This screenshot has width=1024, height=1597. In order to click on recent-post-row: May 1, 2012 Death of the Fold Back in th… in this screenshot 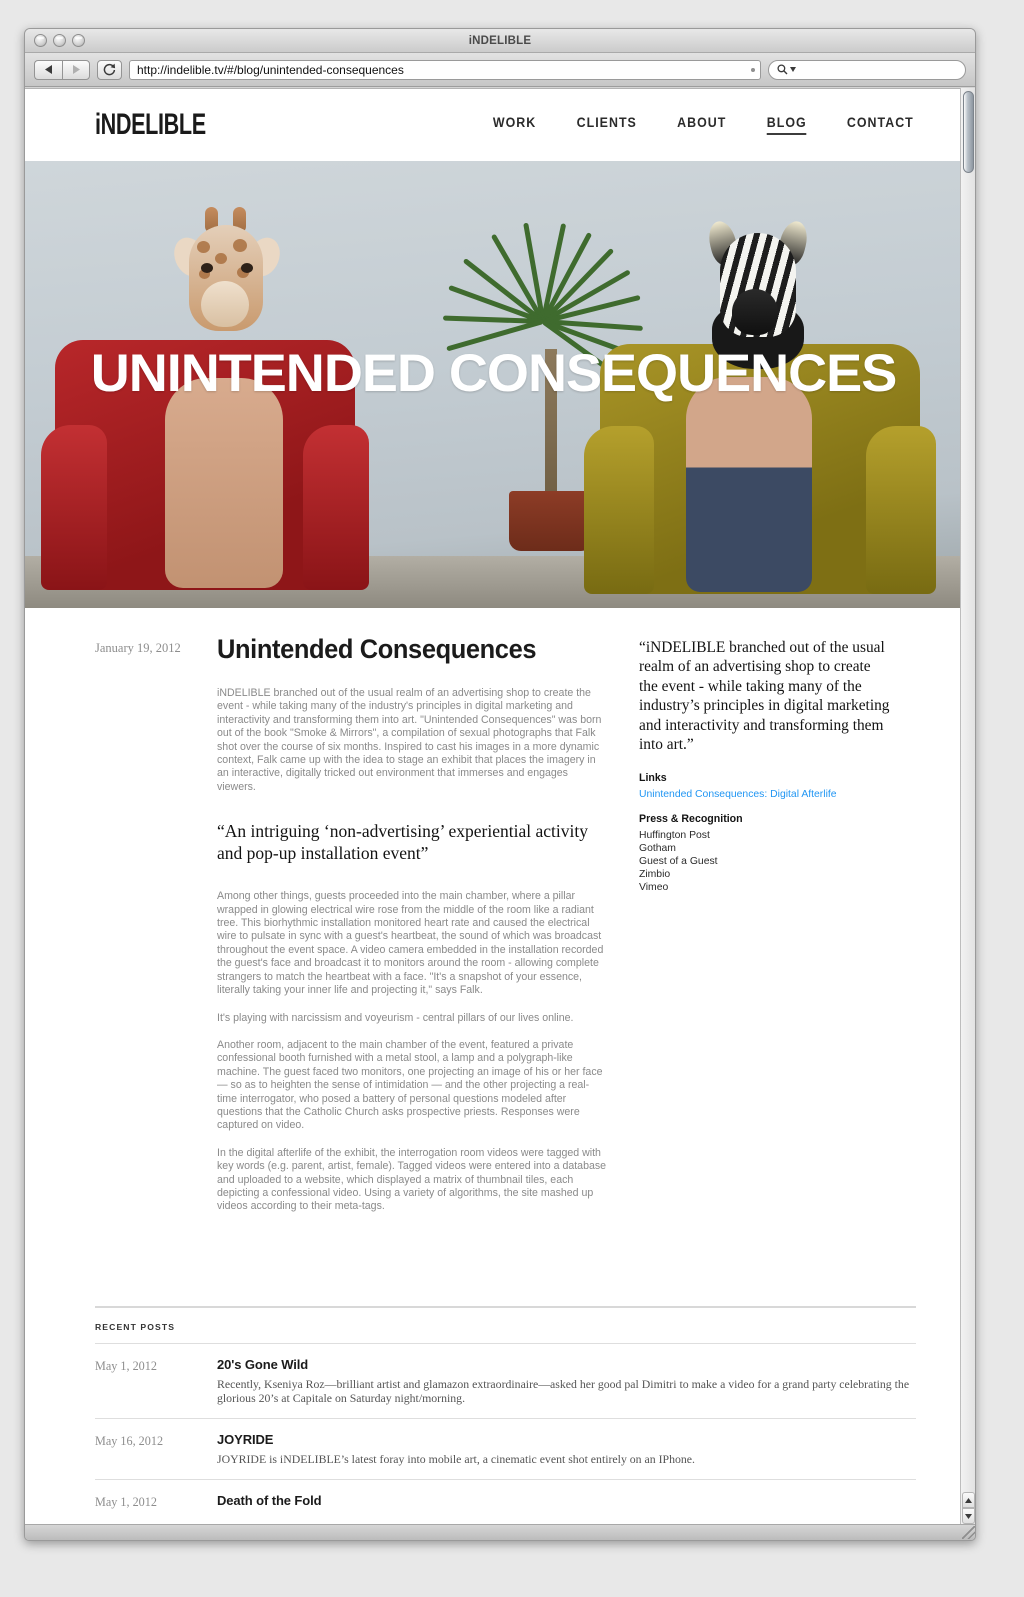, I will do `click(505, 1496)`.